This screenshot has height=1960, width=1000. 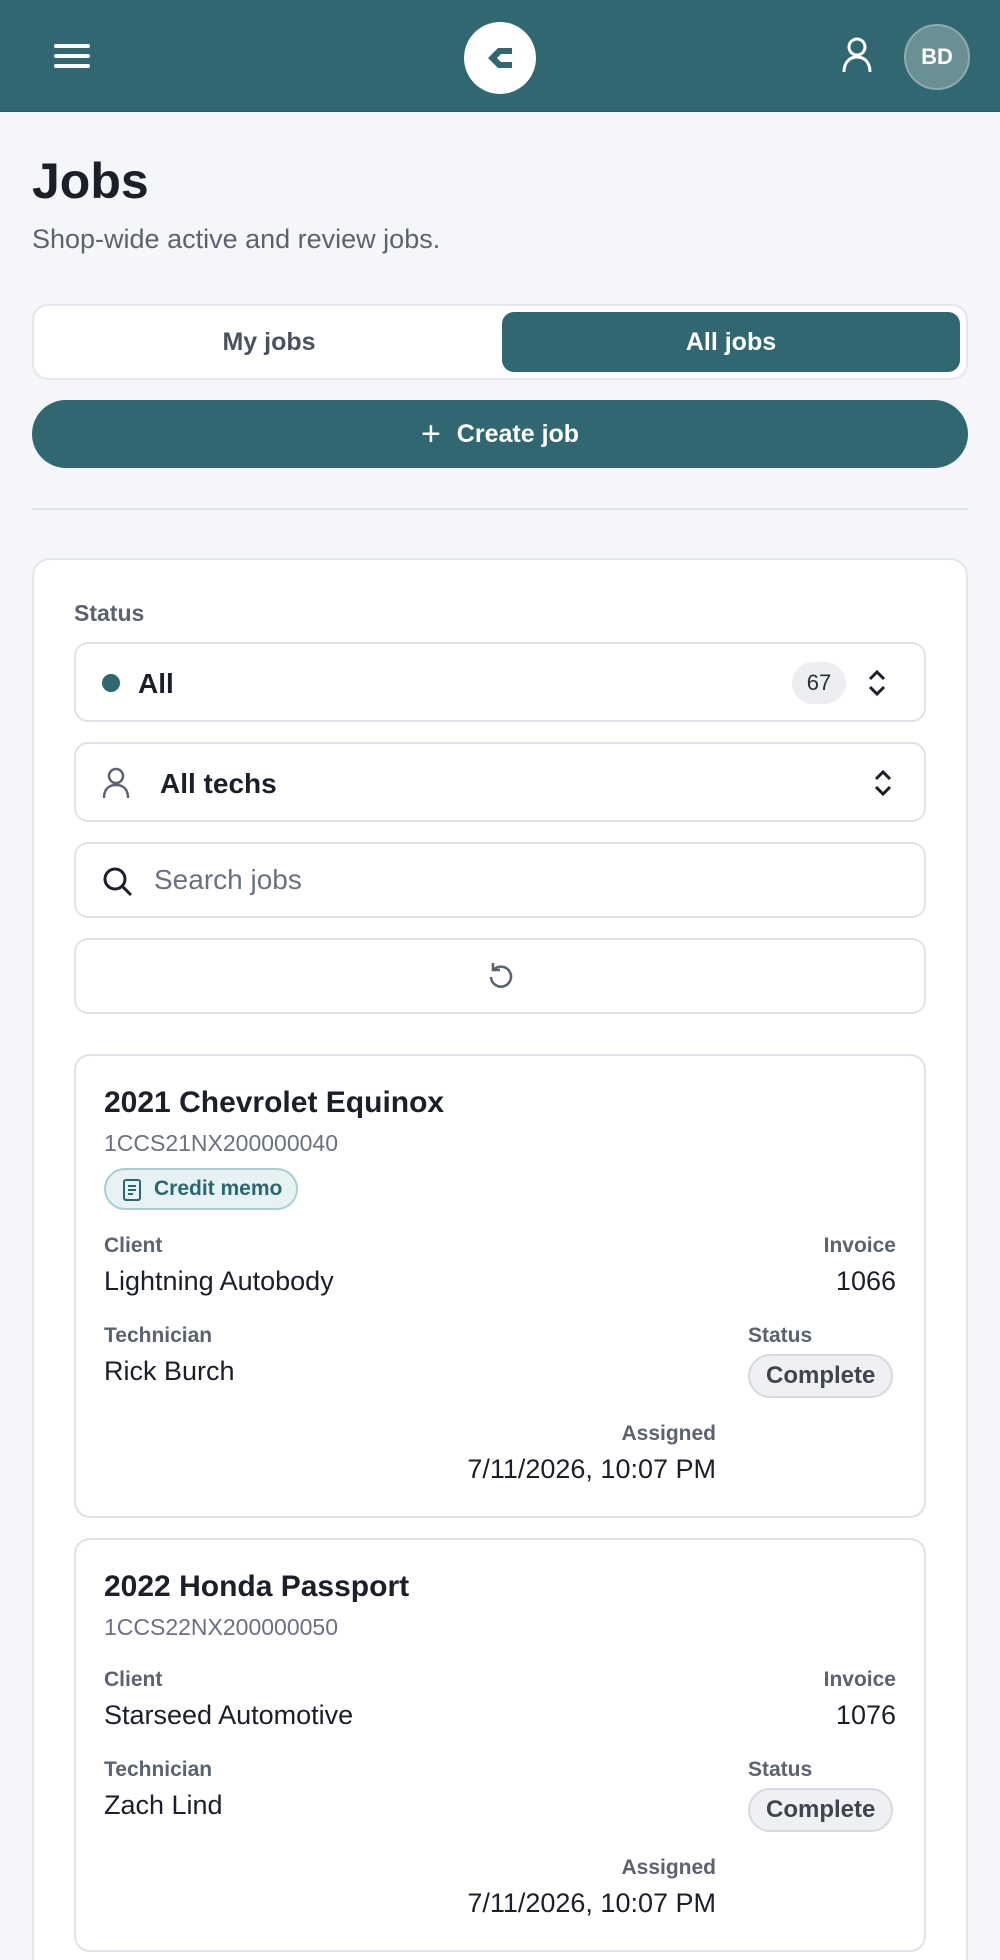 I want to click on brand-logo, so click(x=500, y=58).